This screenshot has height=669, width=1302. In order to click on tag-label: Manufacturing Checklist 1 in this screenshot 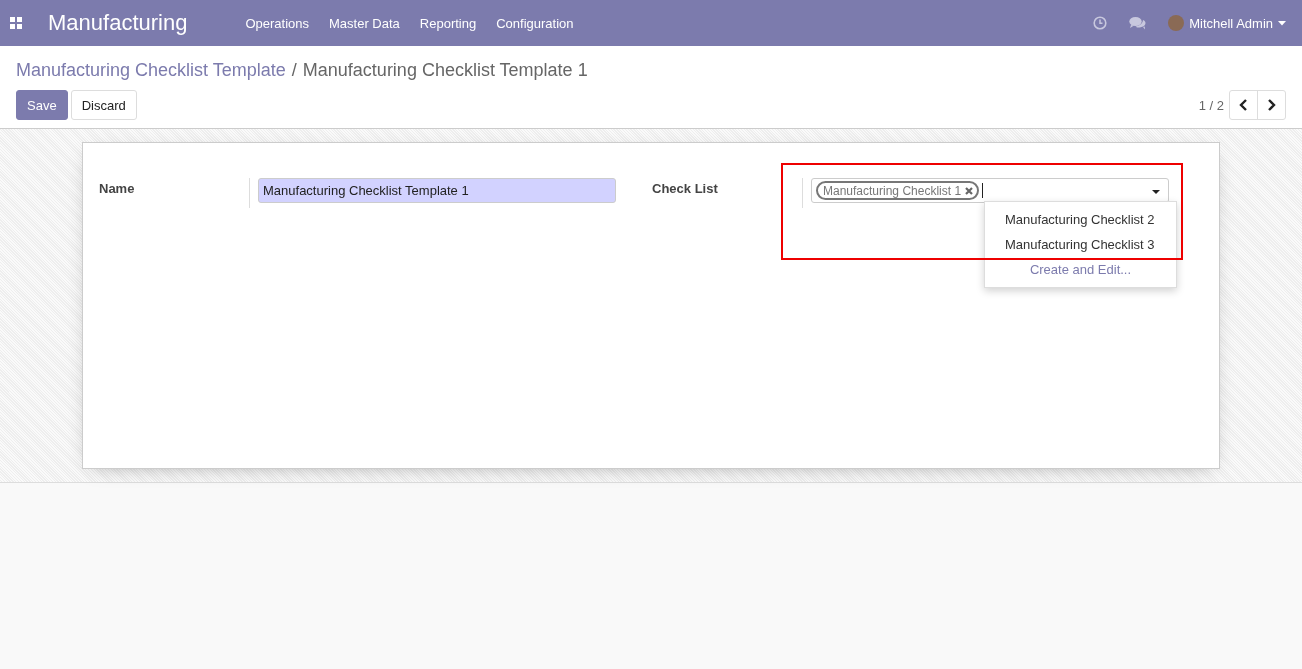, I will do `click(892, 190)`.